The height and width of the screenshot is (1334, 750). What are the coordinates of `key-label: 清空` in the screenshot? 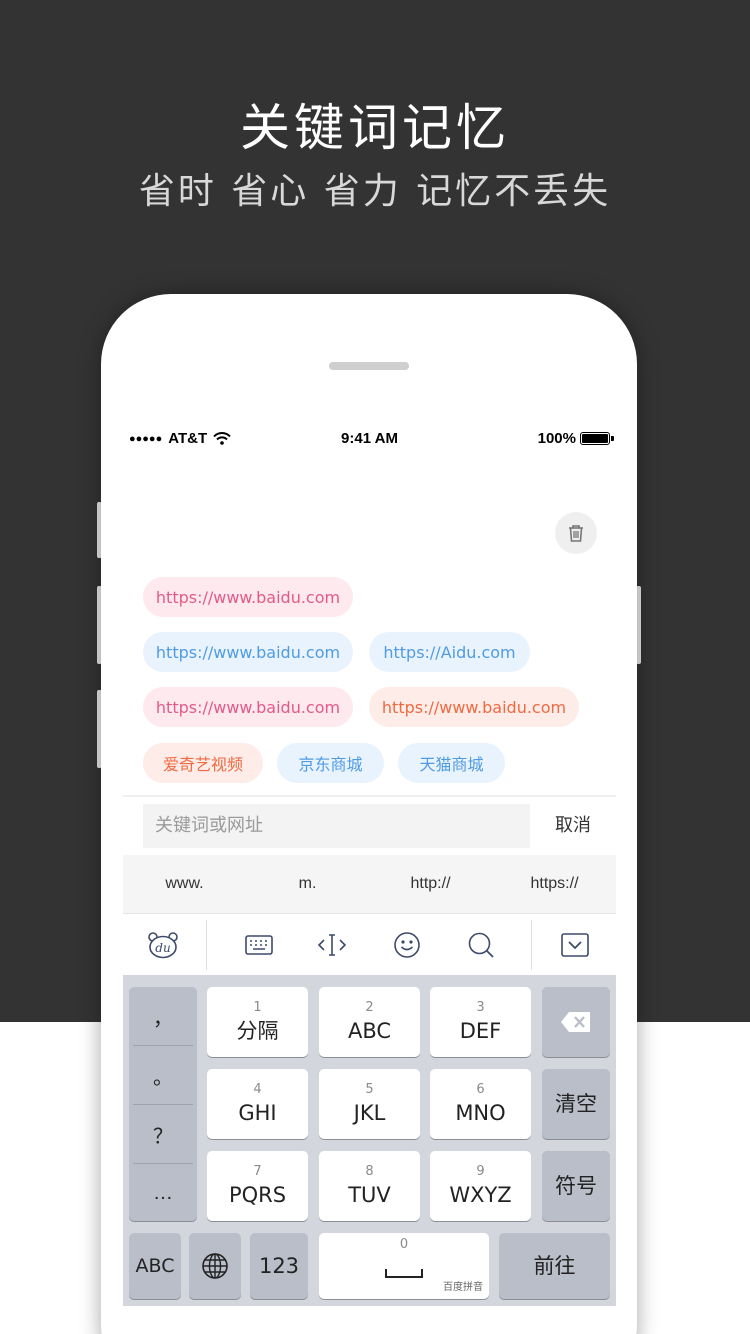 It's located at (576, 1104).